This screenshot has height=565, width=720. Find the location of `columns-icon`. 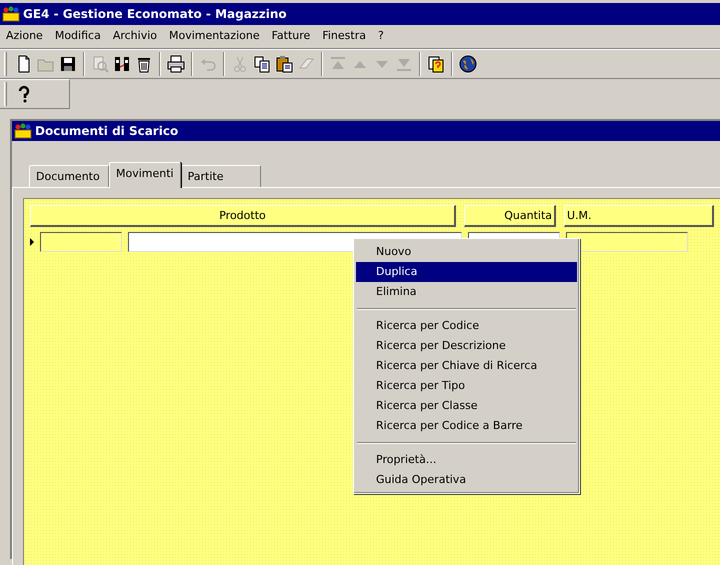

columns-icon is located at coordinates (122, 64).